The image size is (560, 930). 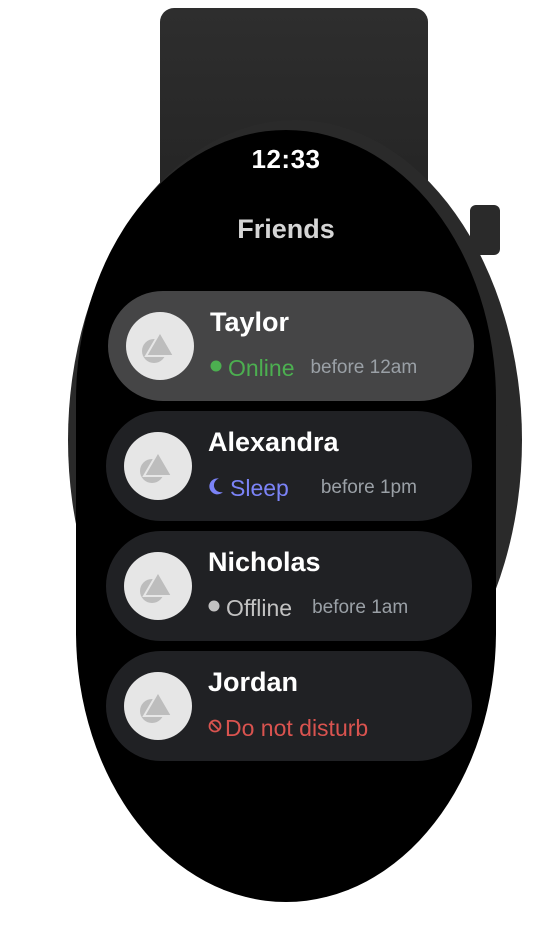 What do you see at coordinates (250, 322) in the screenshot?
I see `friend-name: Taylor` at bounding box center [250, 322].